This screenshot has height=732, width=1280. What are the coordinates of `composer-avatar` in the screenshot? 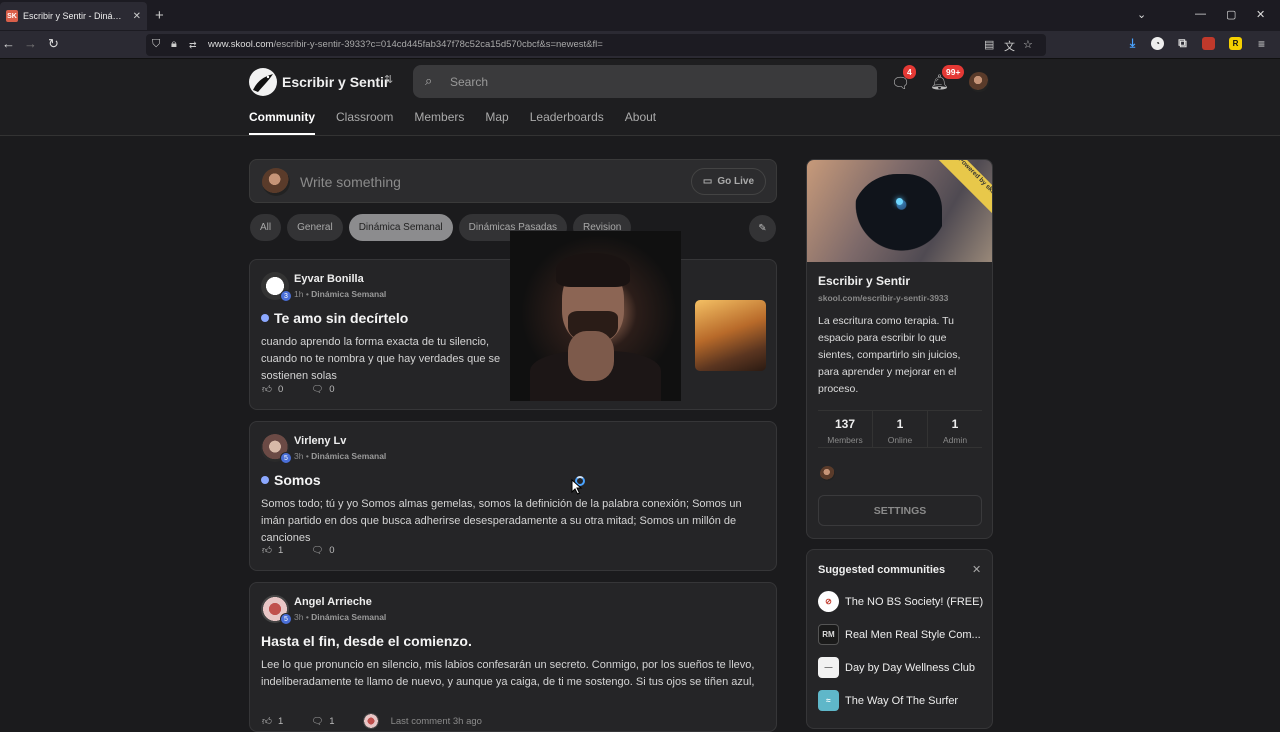 It's located at (276, 182).